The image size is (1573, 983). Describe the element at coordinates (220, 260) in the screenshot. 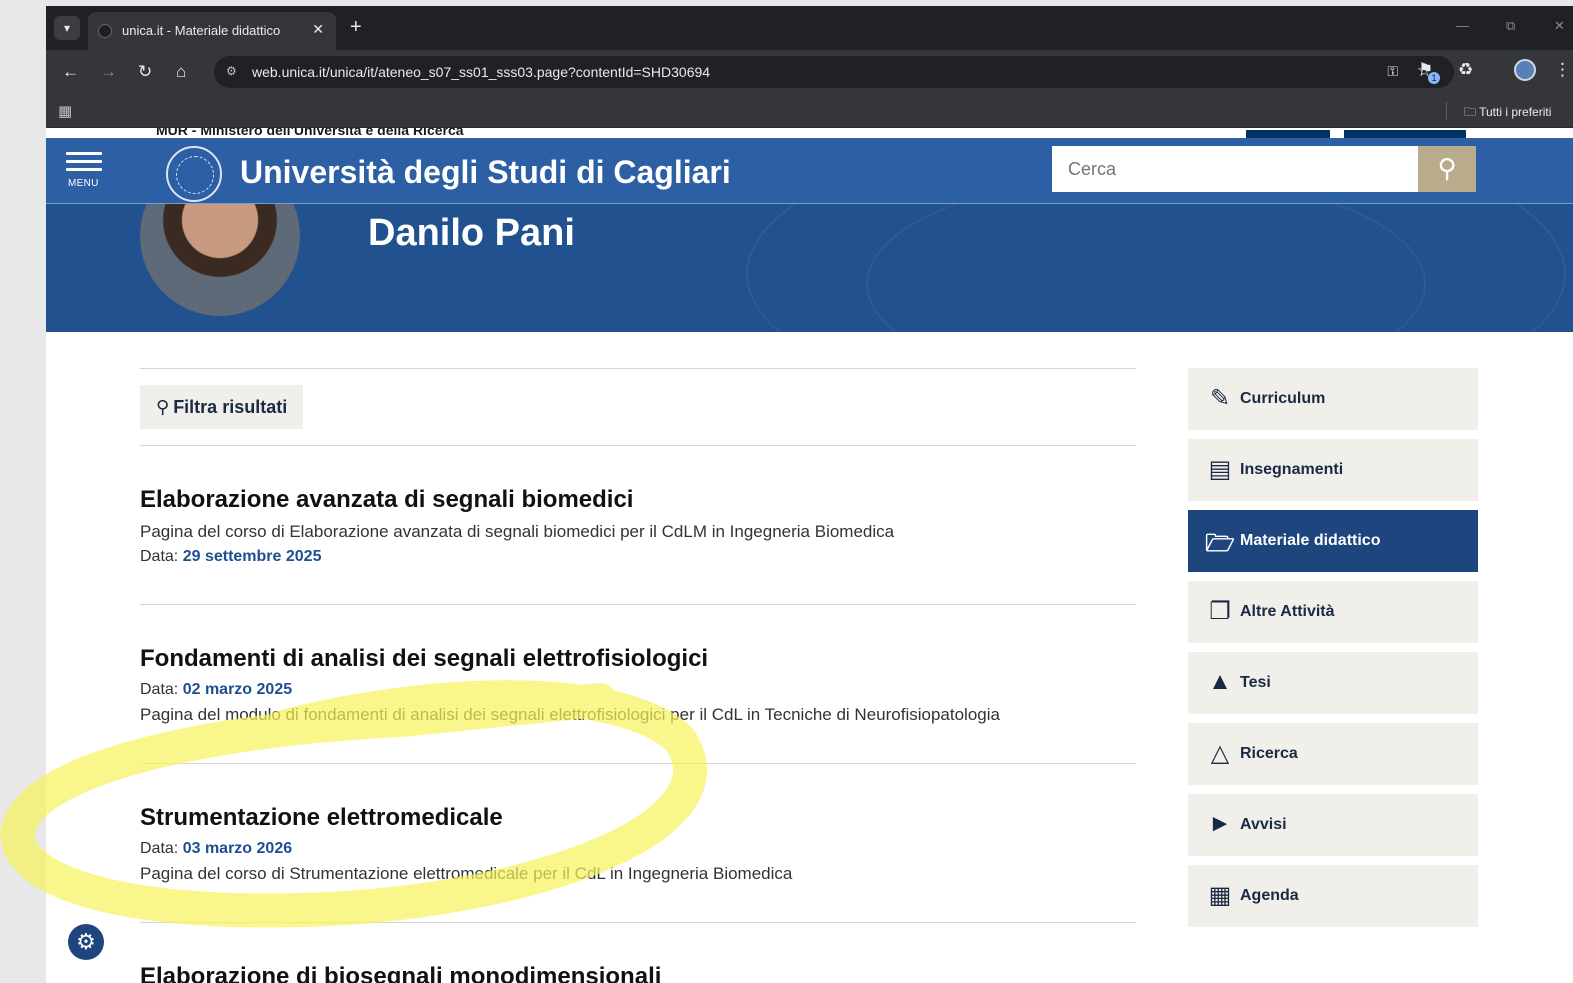

I see `profile-photo` at that location.